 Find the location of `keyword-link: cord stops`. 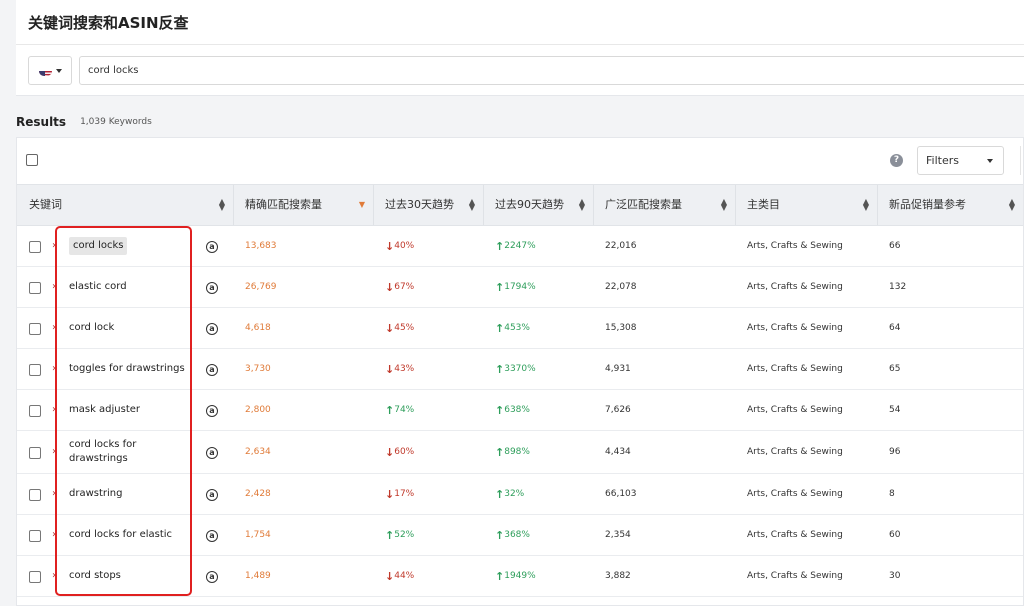

keyword-link: cord stops is located at coordinates (95, 576).